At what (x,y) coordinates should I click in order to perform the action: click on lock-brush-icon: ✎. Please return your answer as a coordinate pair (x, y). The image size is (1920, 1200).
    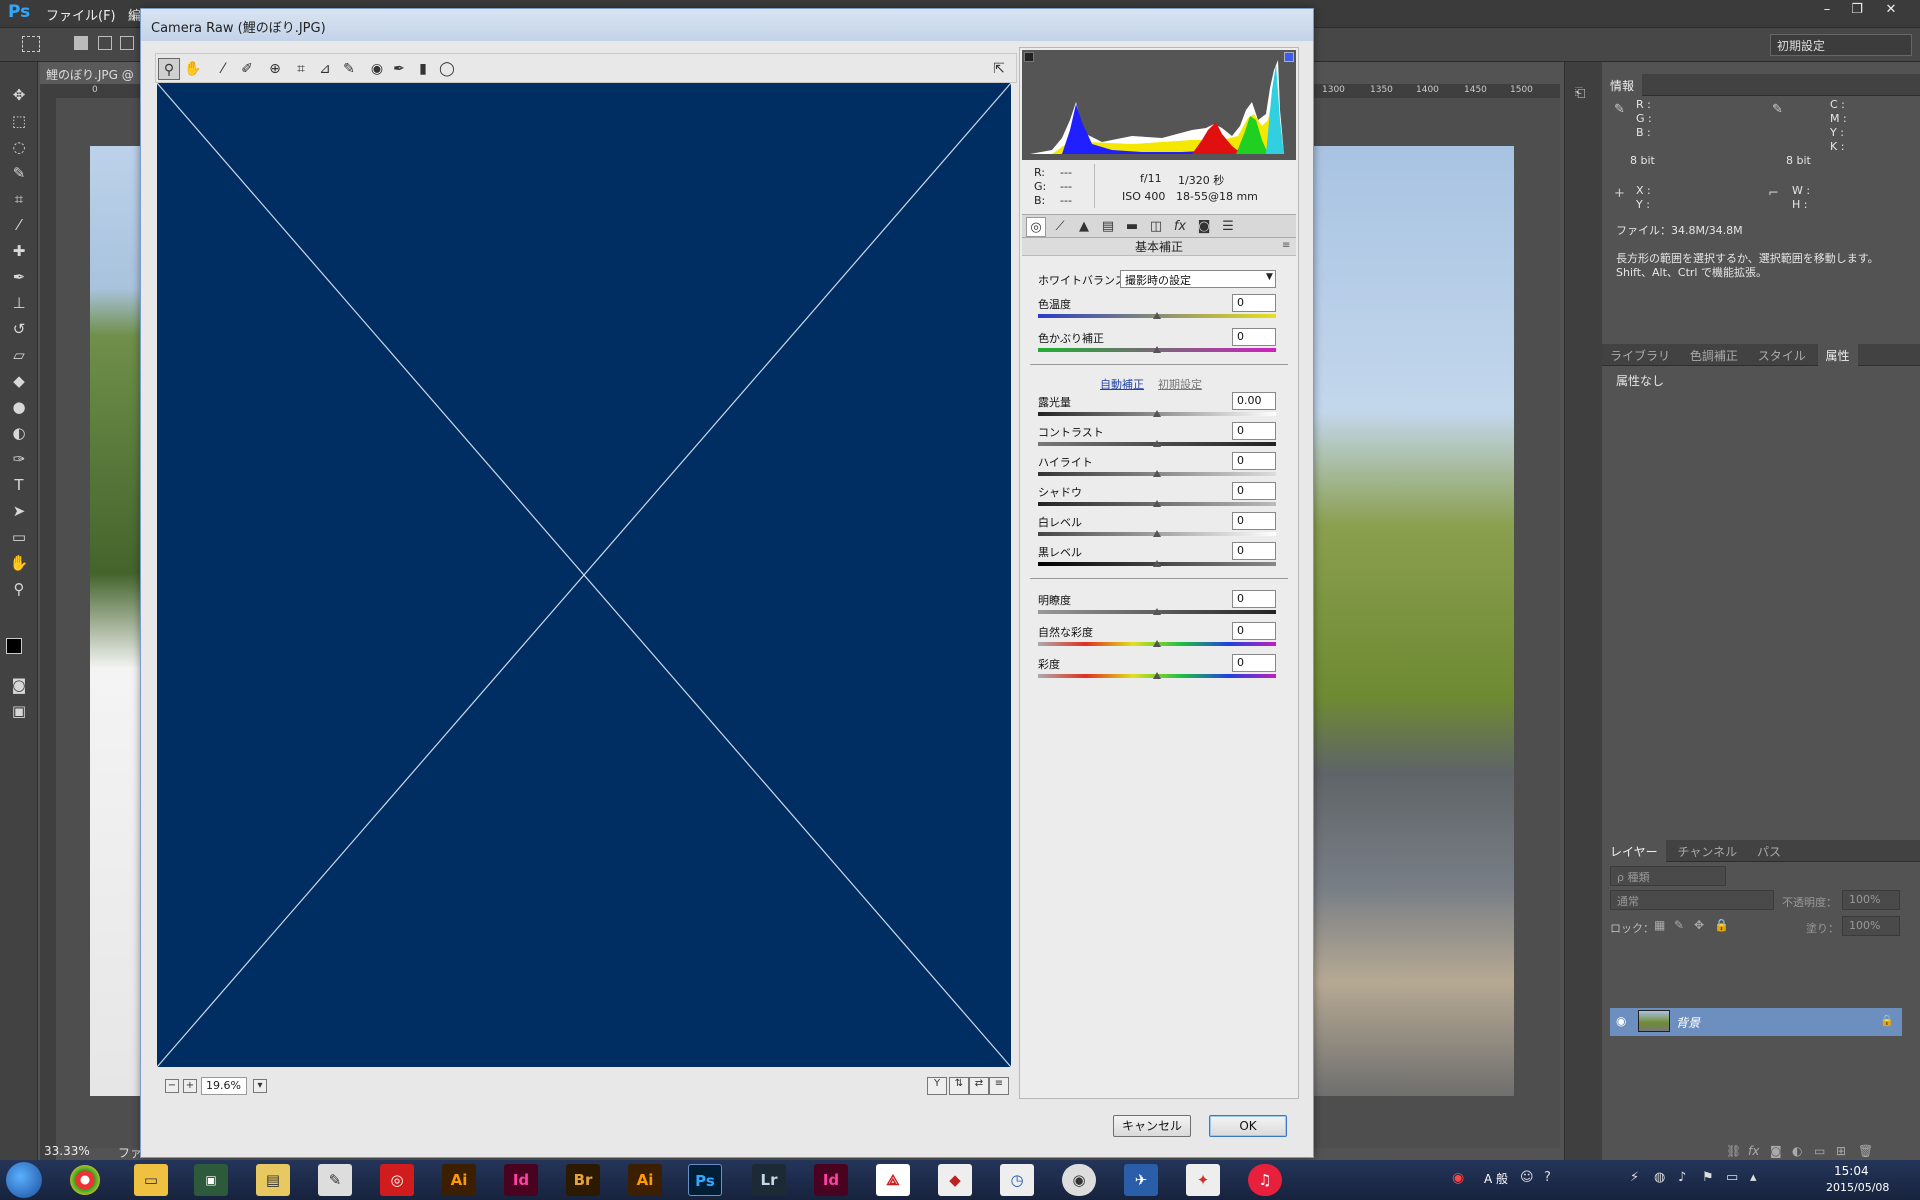
    Looking at the image, I should click on (1679, 925).